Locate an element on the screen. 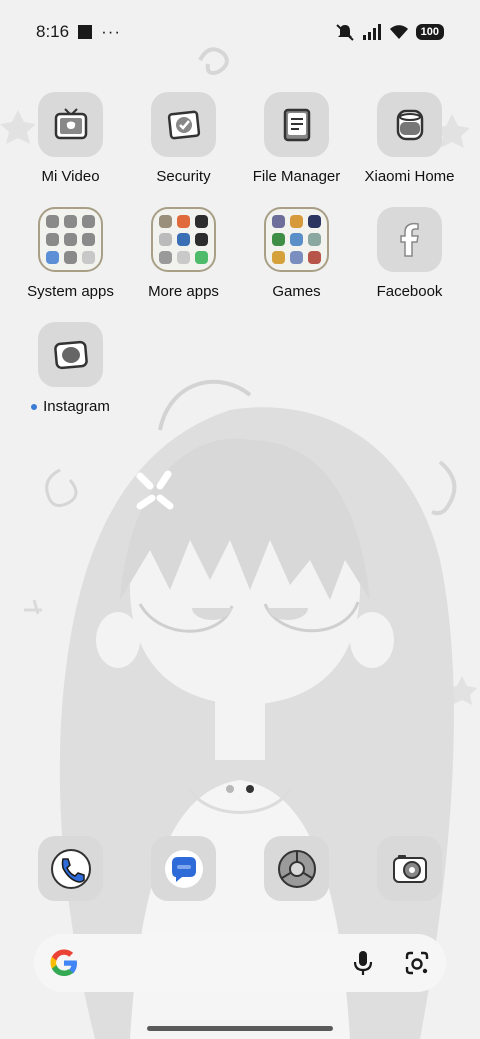 The height and width of the screenshot is (1039, 480). app-label: Xiaomi Home is located at coordinates (409, 176).